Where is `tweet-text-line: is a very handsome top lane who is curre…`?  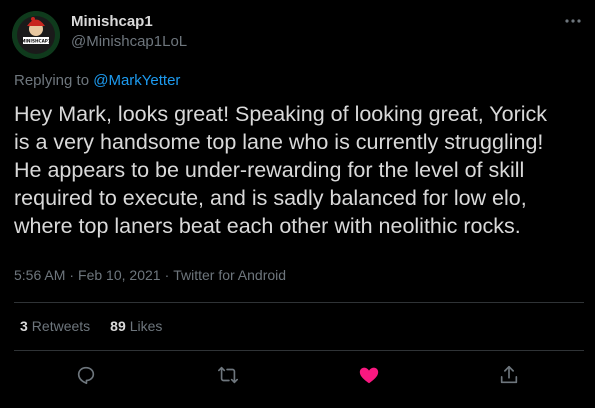 tweet-text-line: is a very handsome top lane who is curre… is located at coordinates (279, 142).